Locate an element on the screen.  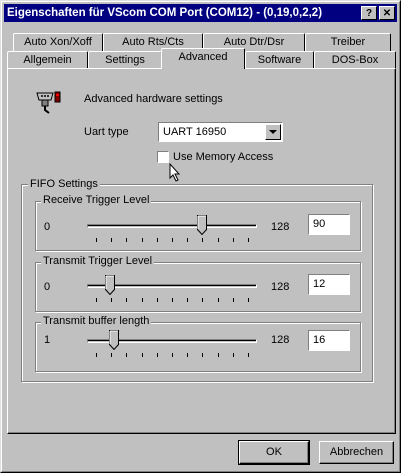
fifo-settings-title: FIFO Settings is located at coordinates (64, 184).